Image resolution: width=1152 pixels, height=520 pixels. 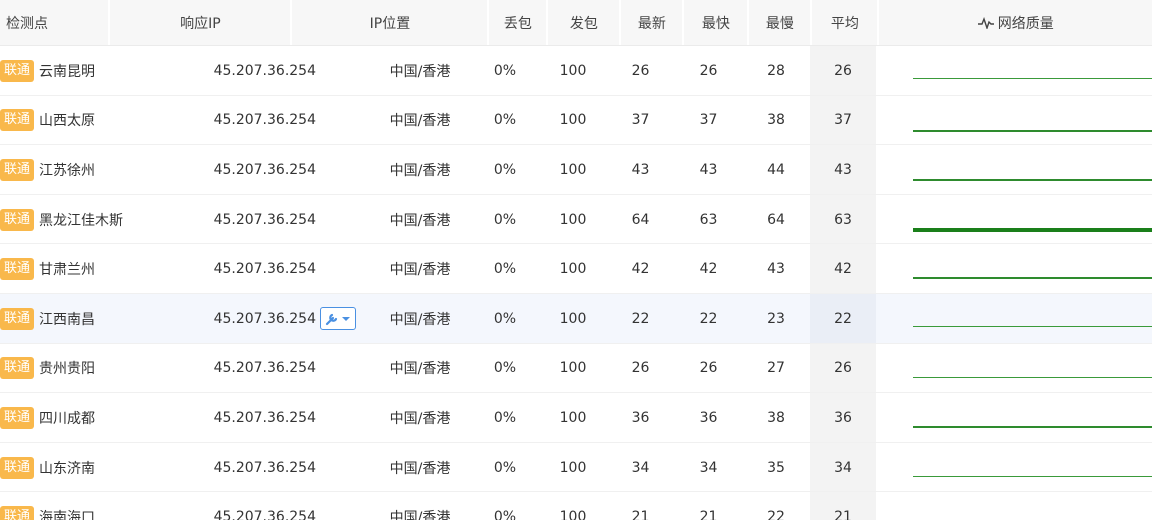 I want to click on latency-average: 26, so click(x=843, y=71).